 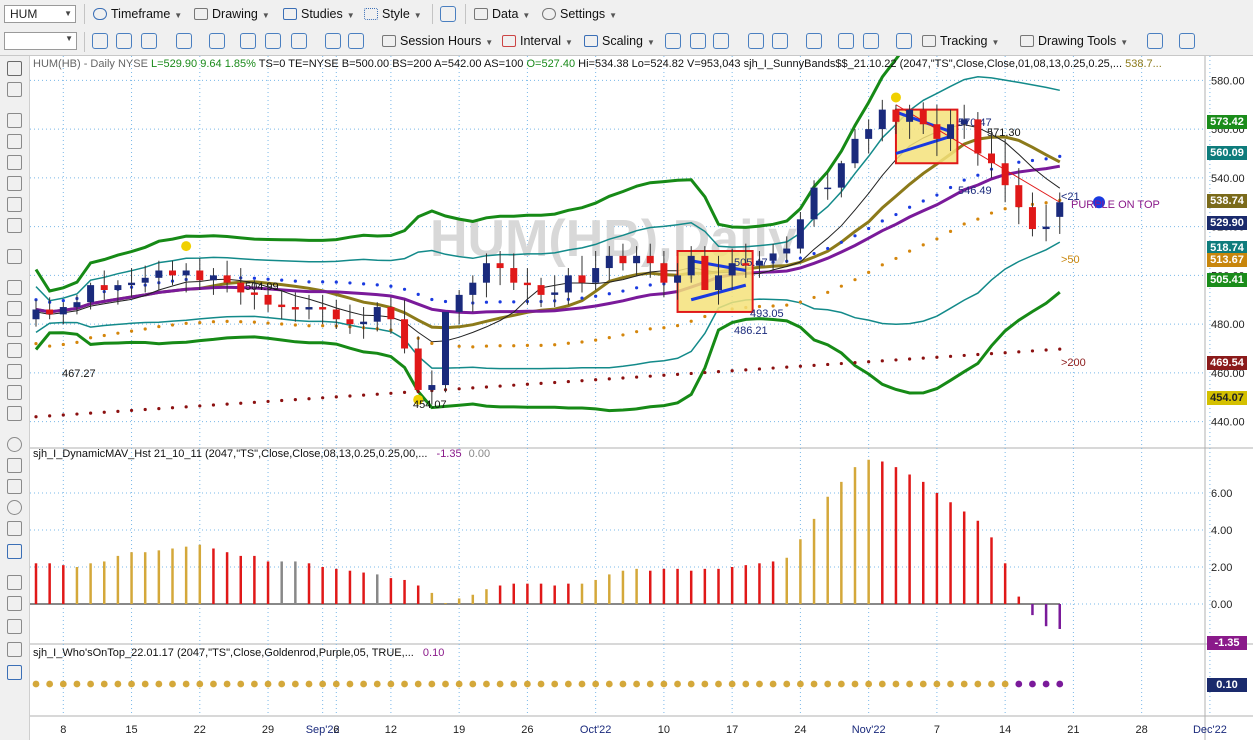 I want to click on down-arrow-icon, so click(x=14, y=465).